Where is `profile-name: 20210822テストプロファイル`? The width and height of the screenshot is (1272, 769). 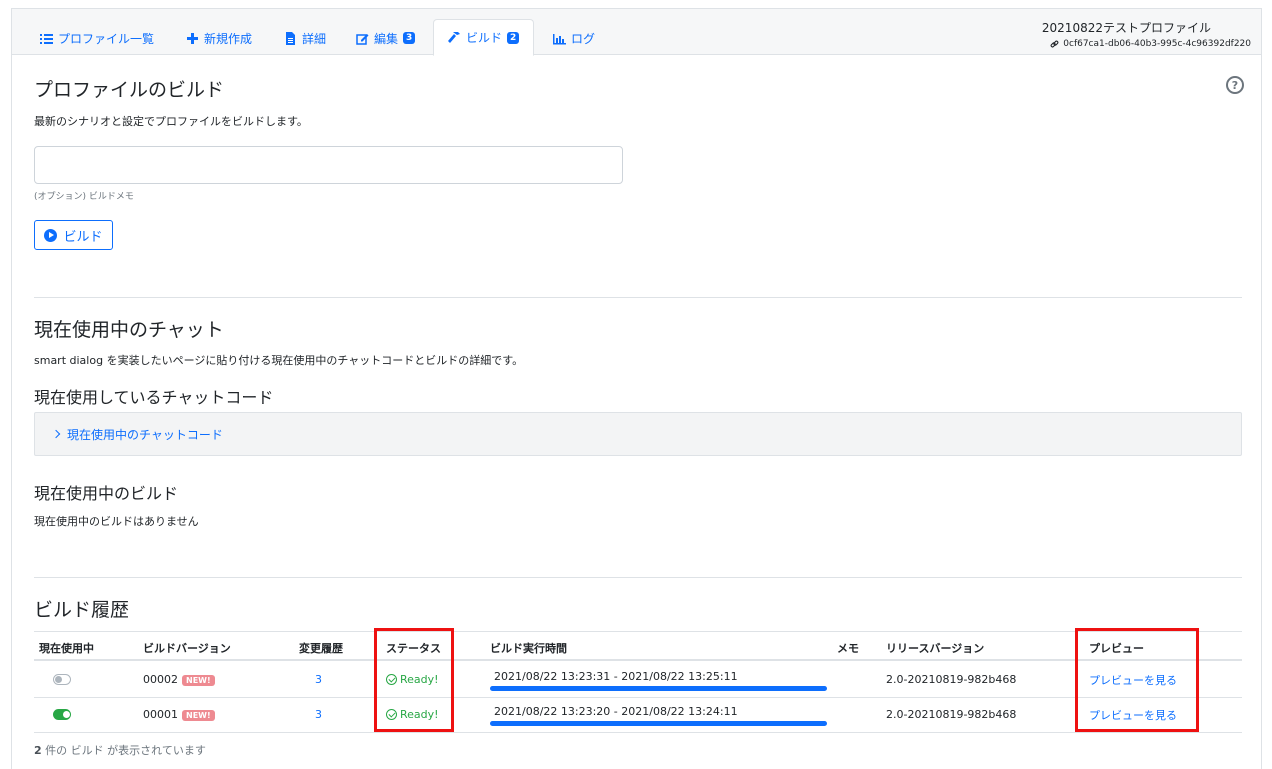
profile-name: 20210822テストプロファイル is located at coordinates (1126, 28).